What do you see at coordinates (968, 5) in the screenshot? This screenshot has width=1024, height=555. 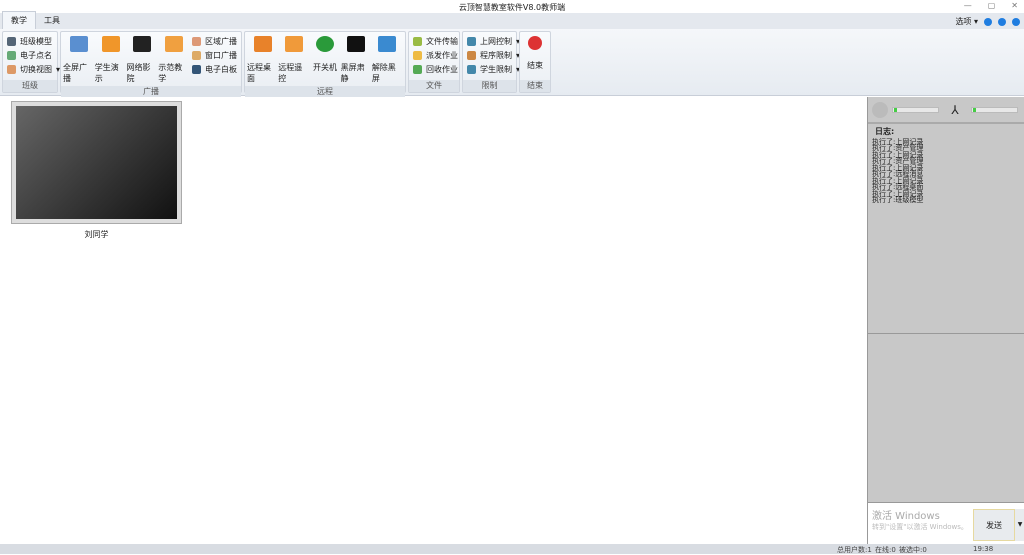 I see `minimize-button: —` at bounding box center [968, 5].